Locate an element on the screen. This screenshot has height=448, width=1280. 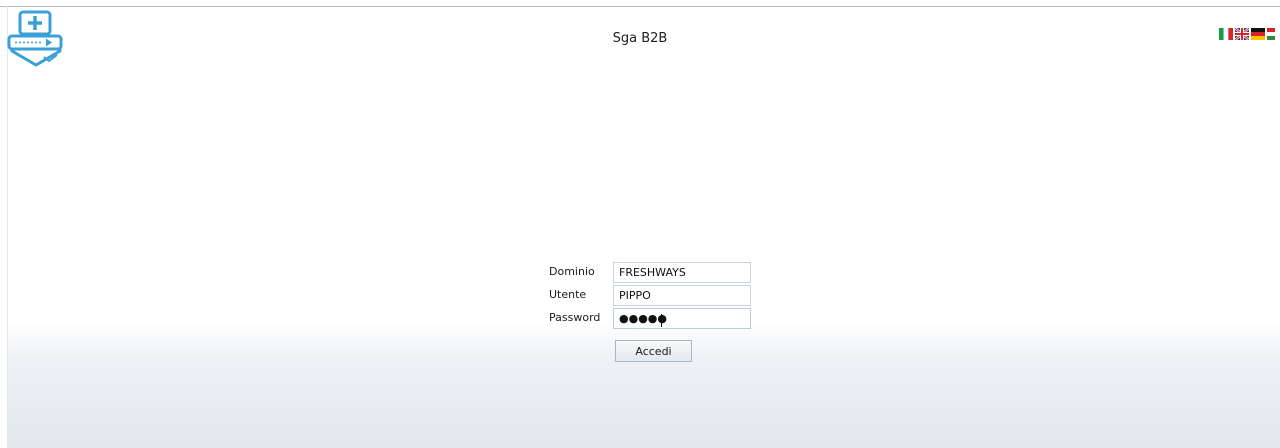
domain-row: Dominio is located at coordinates (650, 272).